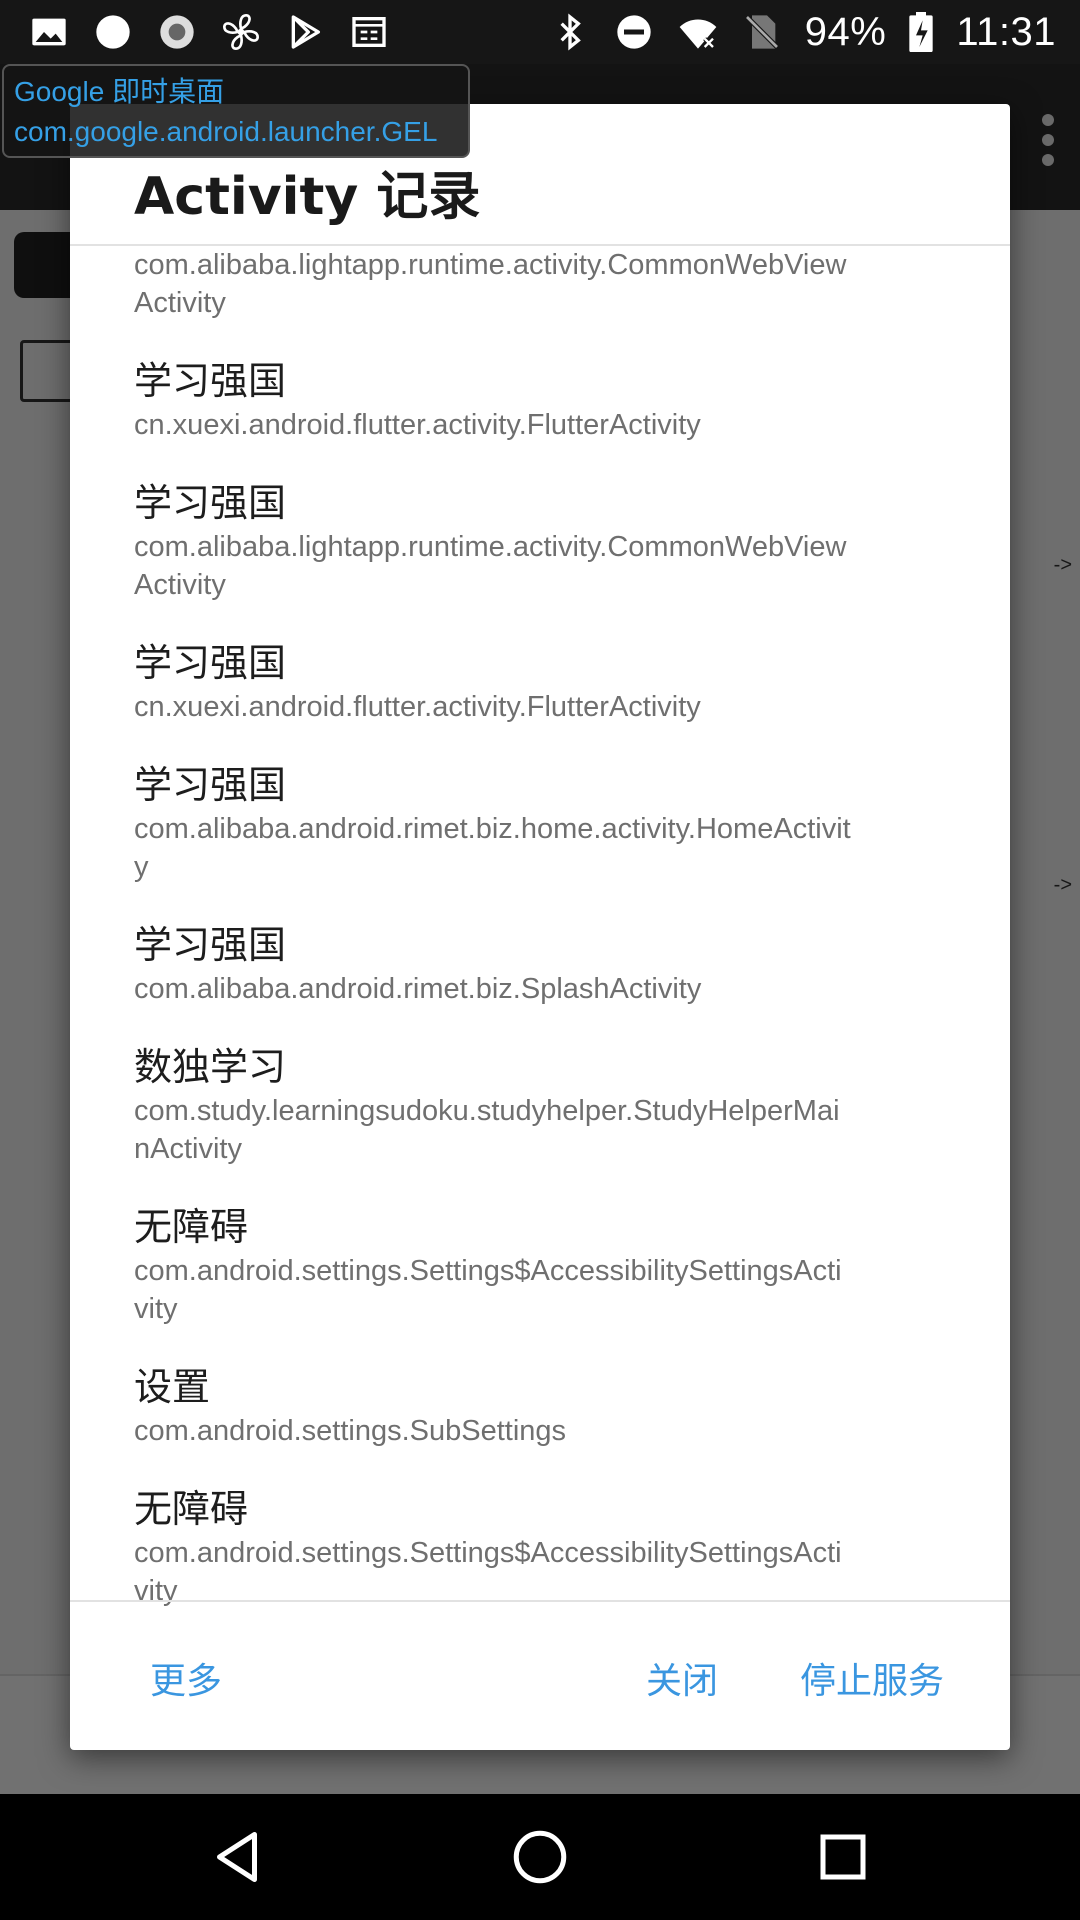 The width and height of the screenshot is (1080, 1920). I want to click on overlay-app-name: Google 即时桌面, so click(119, 91).